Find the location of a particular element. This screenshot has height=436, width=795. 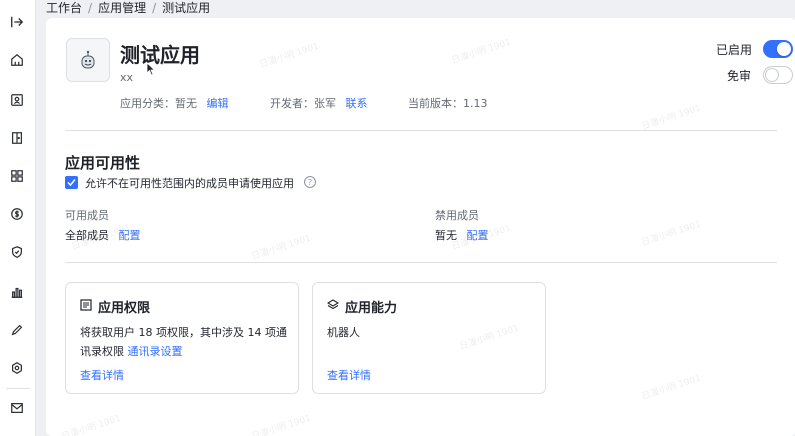

available-members: 全部成员 配置 is located at coordinates (103, 235).